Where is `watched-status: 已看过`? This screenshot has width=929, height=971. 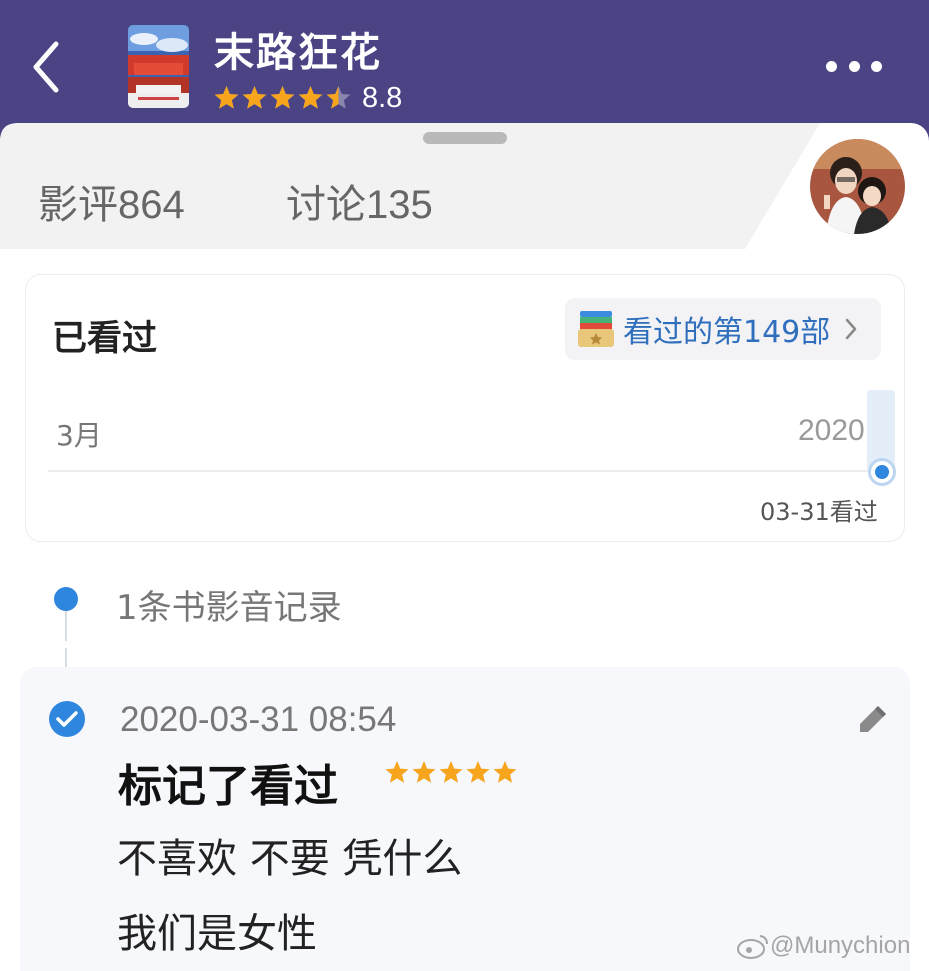 watched-status: 已看过 is located at coordinates (105, 339).